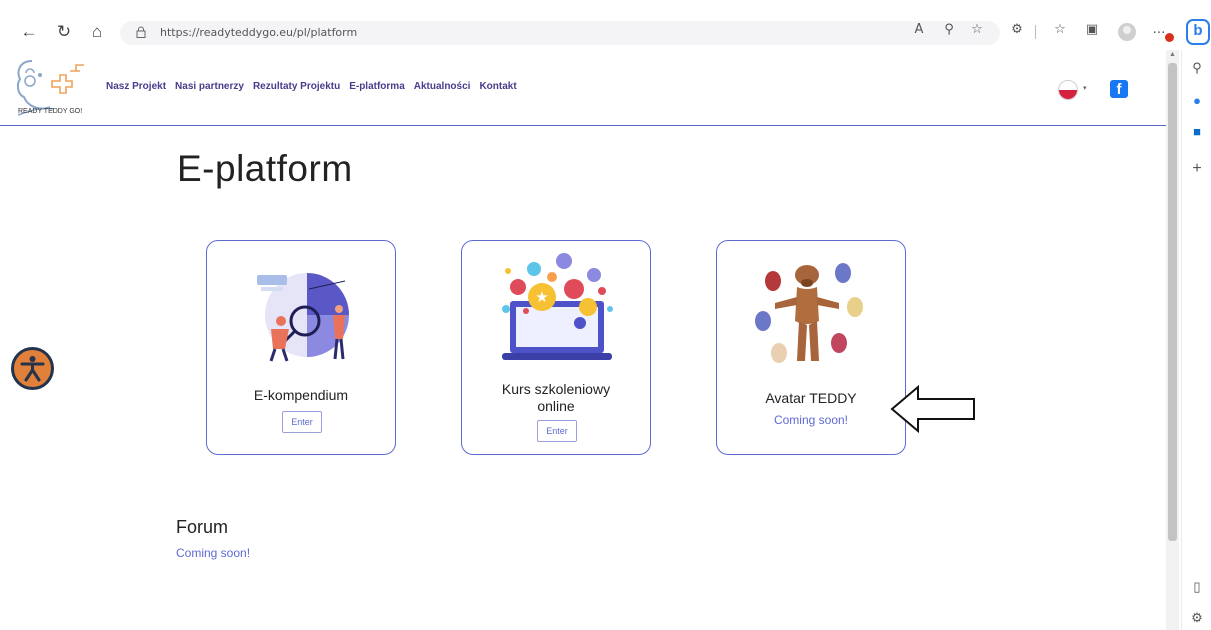 The height and width of the screenshot is (630, 1211). What do you see at coordinates (556, 397) in the screenshot?
I see `card-title: Kurs szkoleniowy online` at bounding box center [556, 397].